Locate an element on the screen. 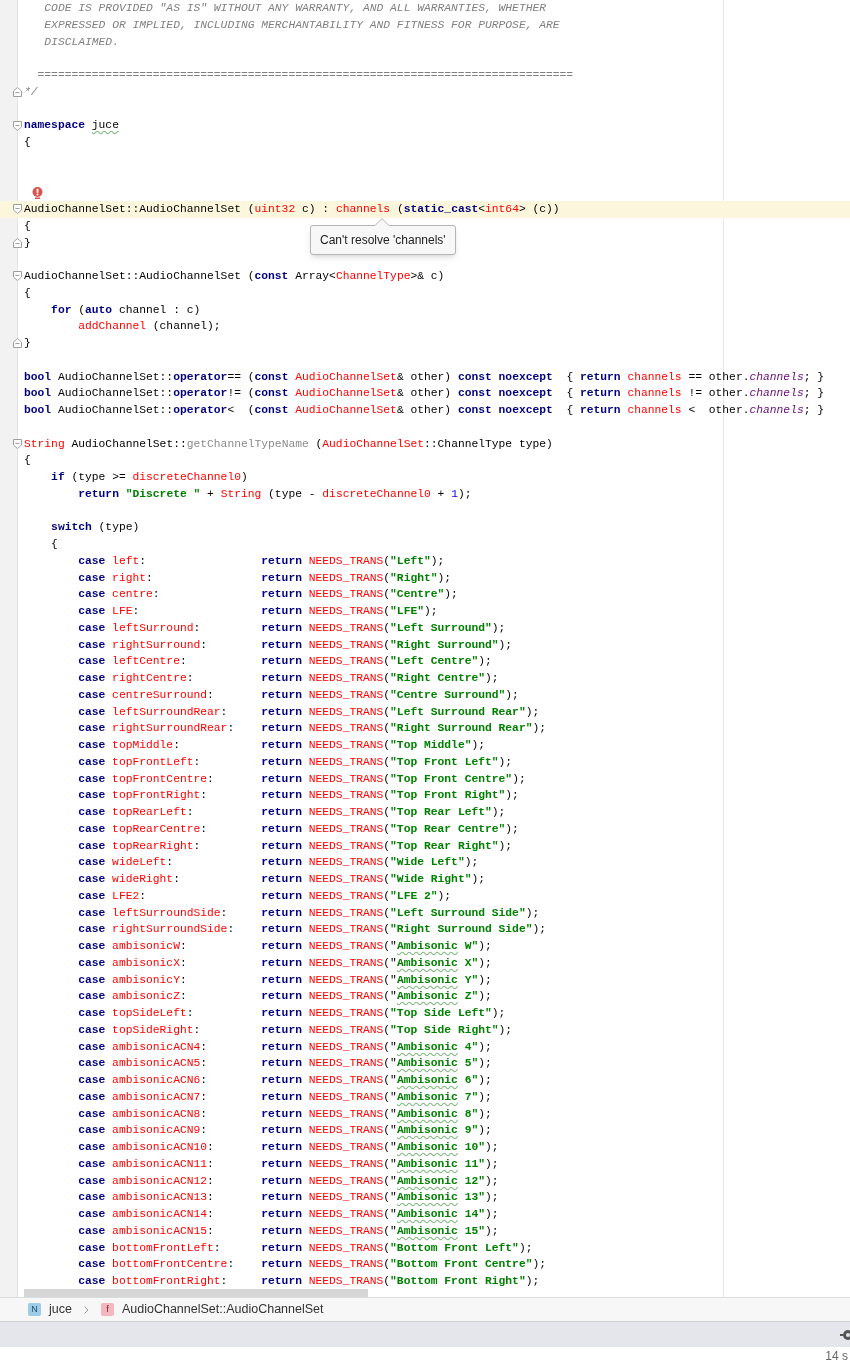 The width and height of the screenshot is (850, 1367). code-line: case wideRight: return NEEDS_TRANS("Wide Right"); is located at coordinates (281, 879).